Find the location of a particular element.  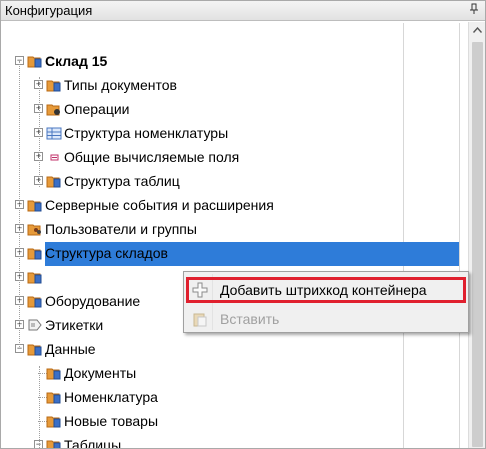

tree-item: − Склад 15 is located at coordinates (233, 61).